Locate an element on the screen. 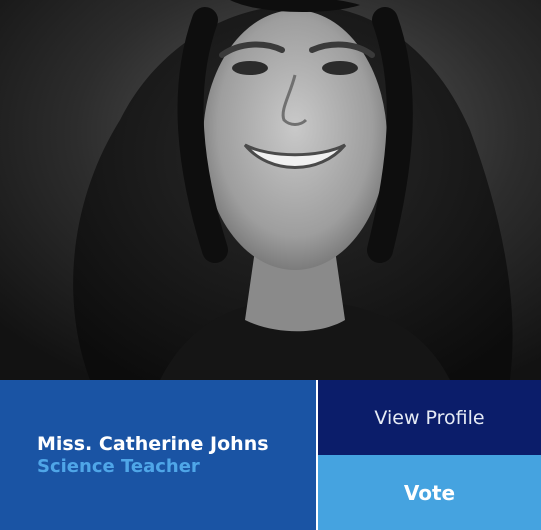 The height and width of the screenshot is (530, 541). profile-role: Science Teacher is located at coordinates (118, 466).